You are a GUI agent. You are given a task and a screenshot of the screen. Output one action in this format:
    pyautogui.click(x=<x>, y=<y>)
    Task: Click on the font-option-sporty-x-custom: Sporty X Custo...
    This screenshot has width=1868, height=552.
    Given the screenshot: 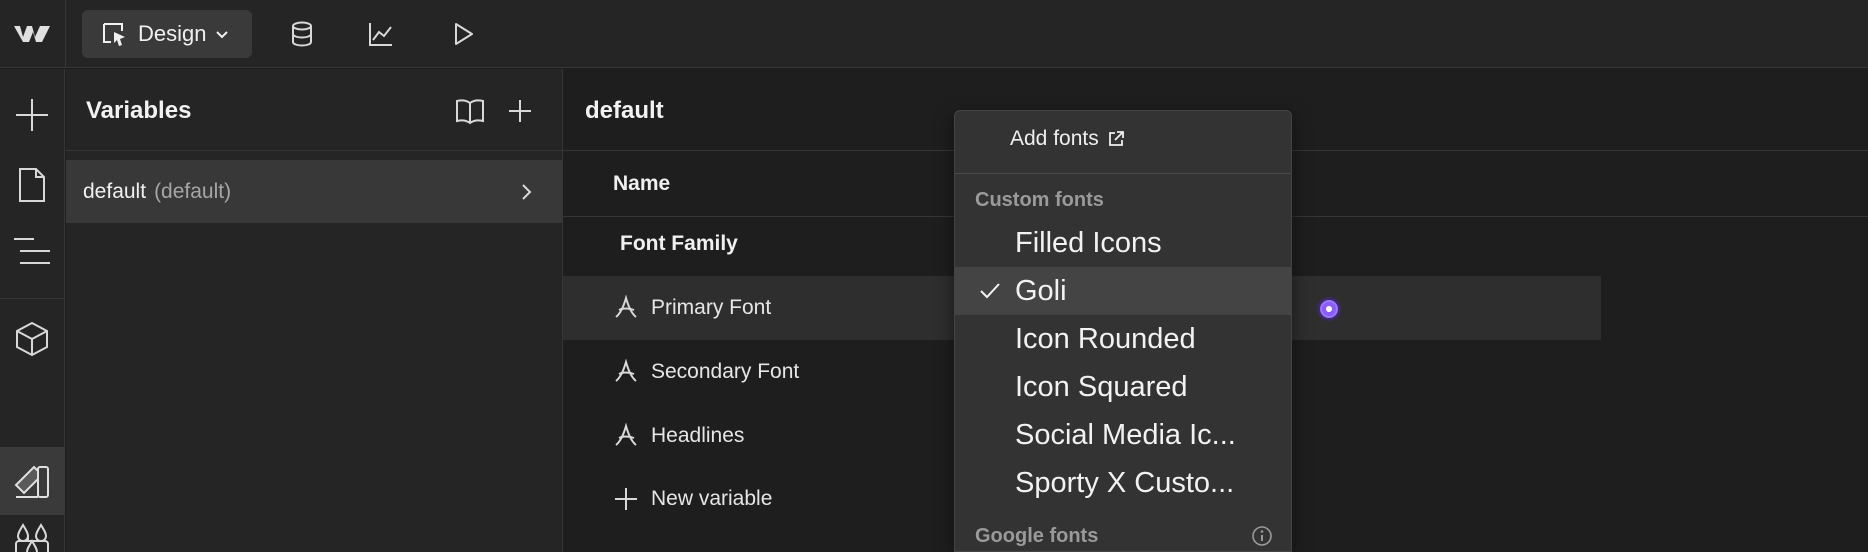 What is the action you would take?
    pyautogui.click(x=1123, y=483)
    